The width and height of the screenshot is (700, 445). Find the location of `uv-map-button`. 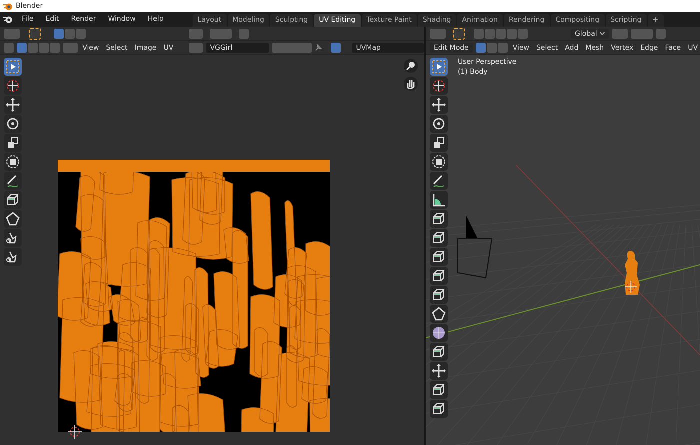

uv-map-button is located at coordinates (336, 47).